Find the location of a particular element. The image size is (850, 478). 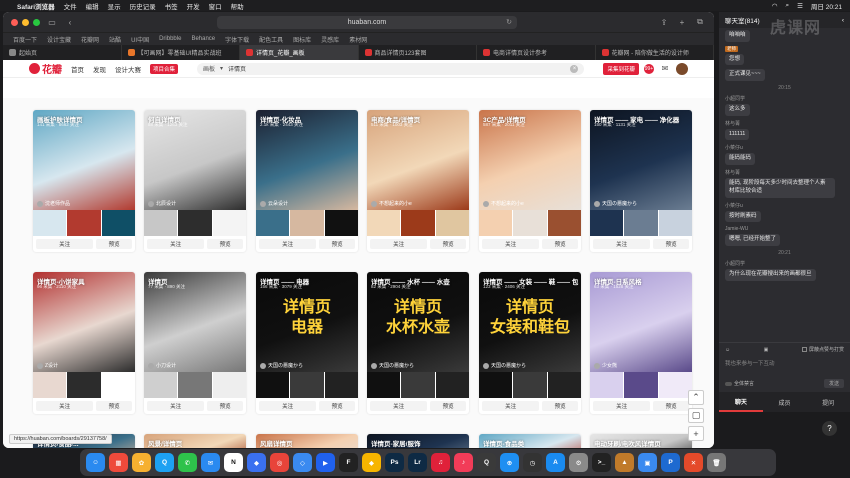

board-card: 风景/详情页 is located at coordinates (195, 441).